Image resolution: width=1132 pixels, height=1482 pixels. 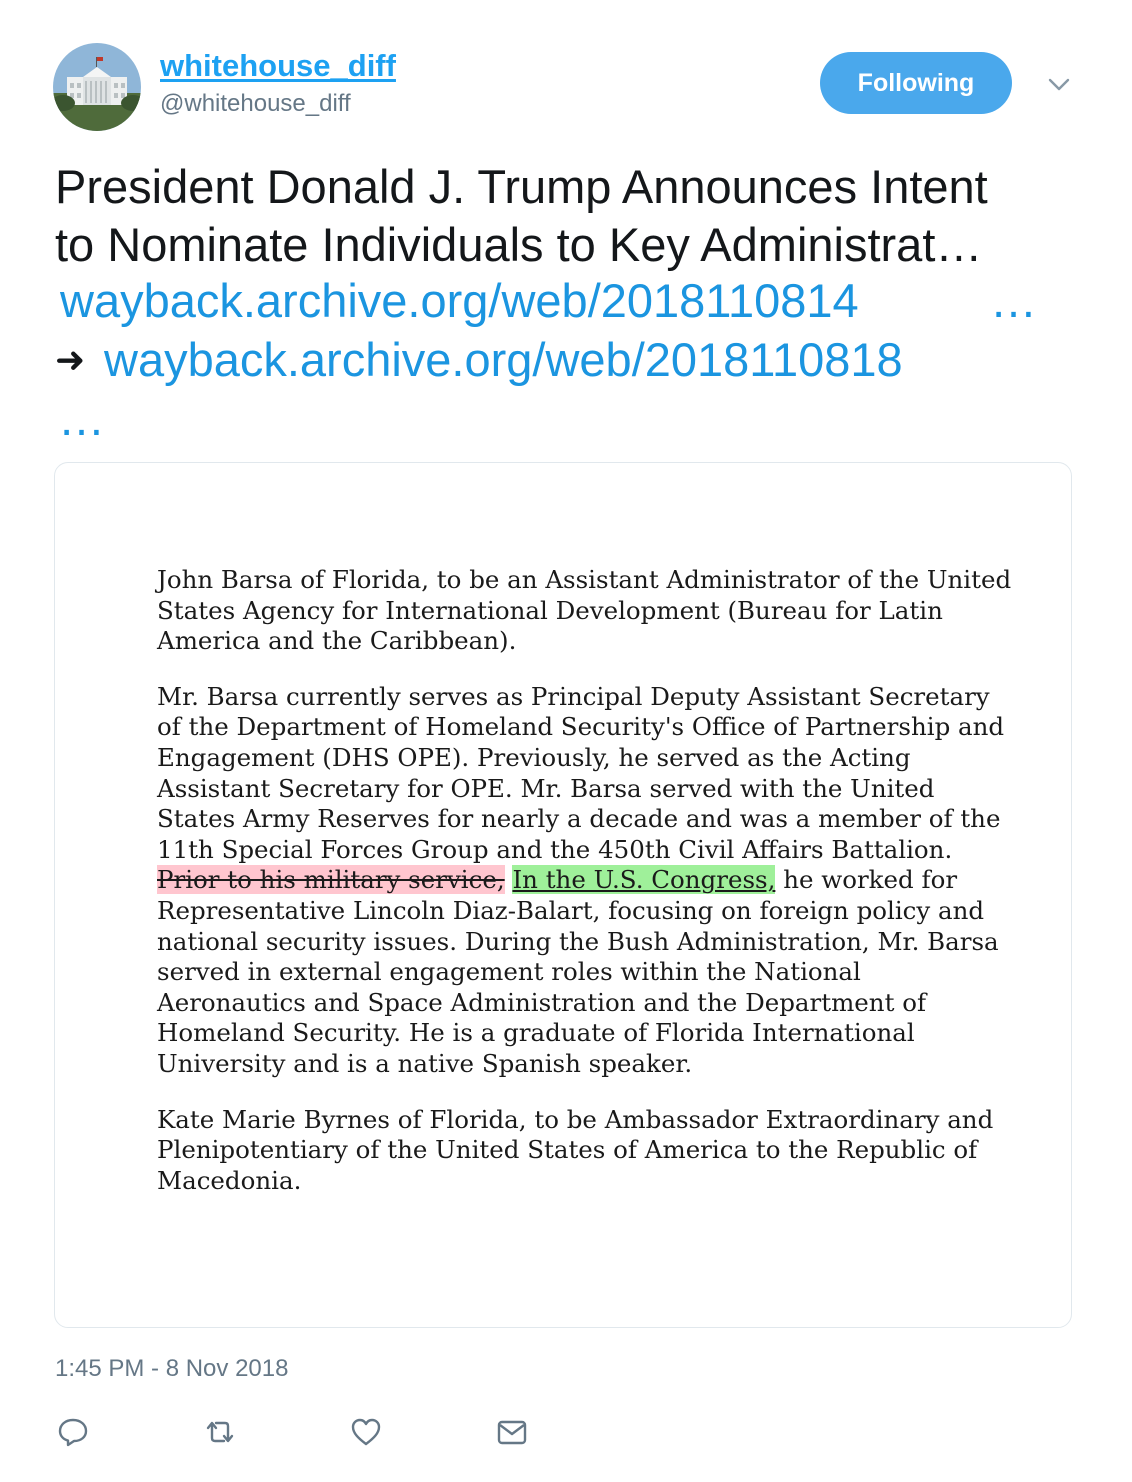 I want to click on message-icon, so click(x=512, y=1432).